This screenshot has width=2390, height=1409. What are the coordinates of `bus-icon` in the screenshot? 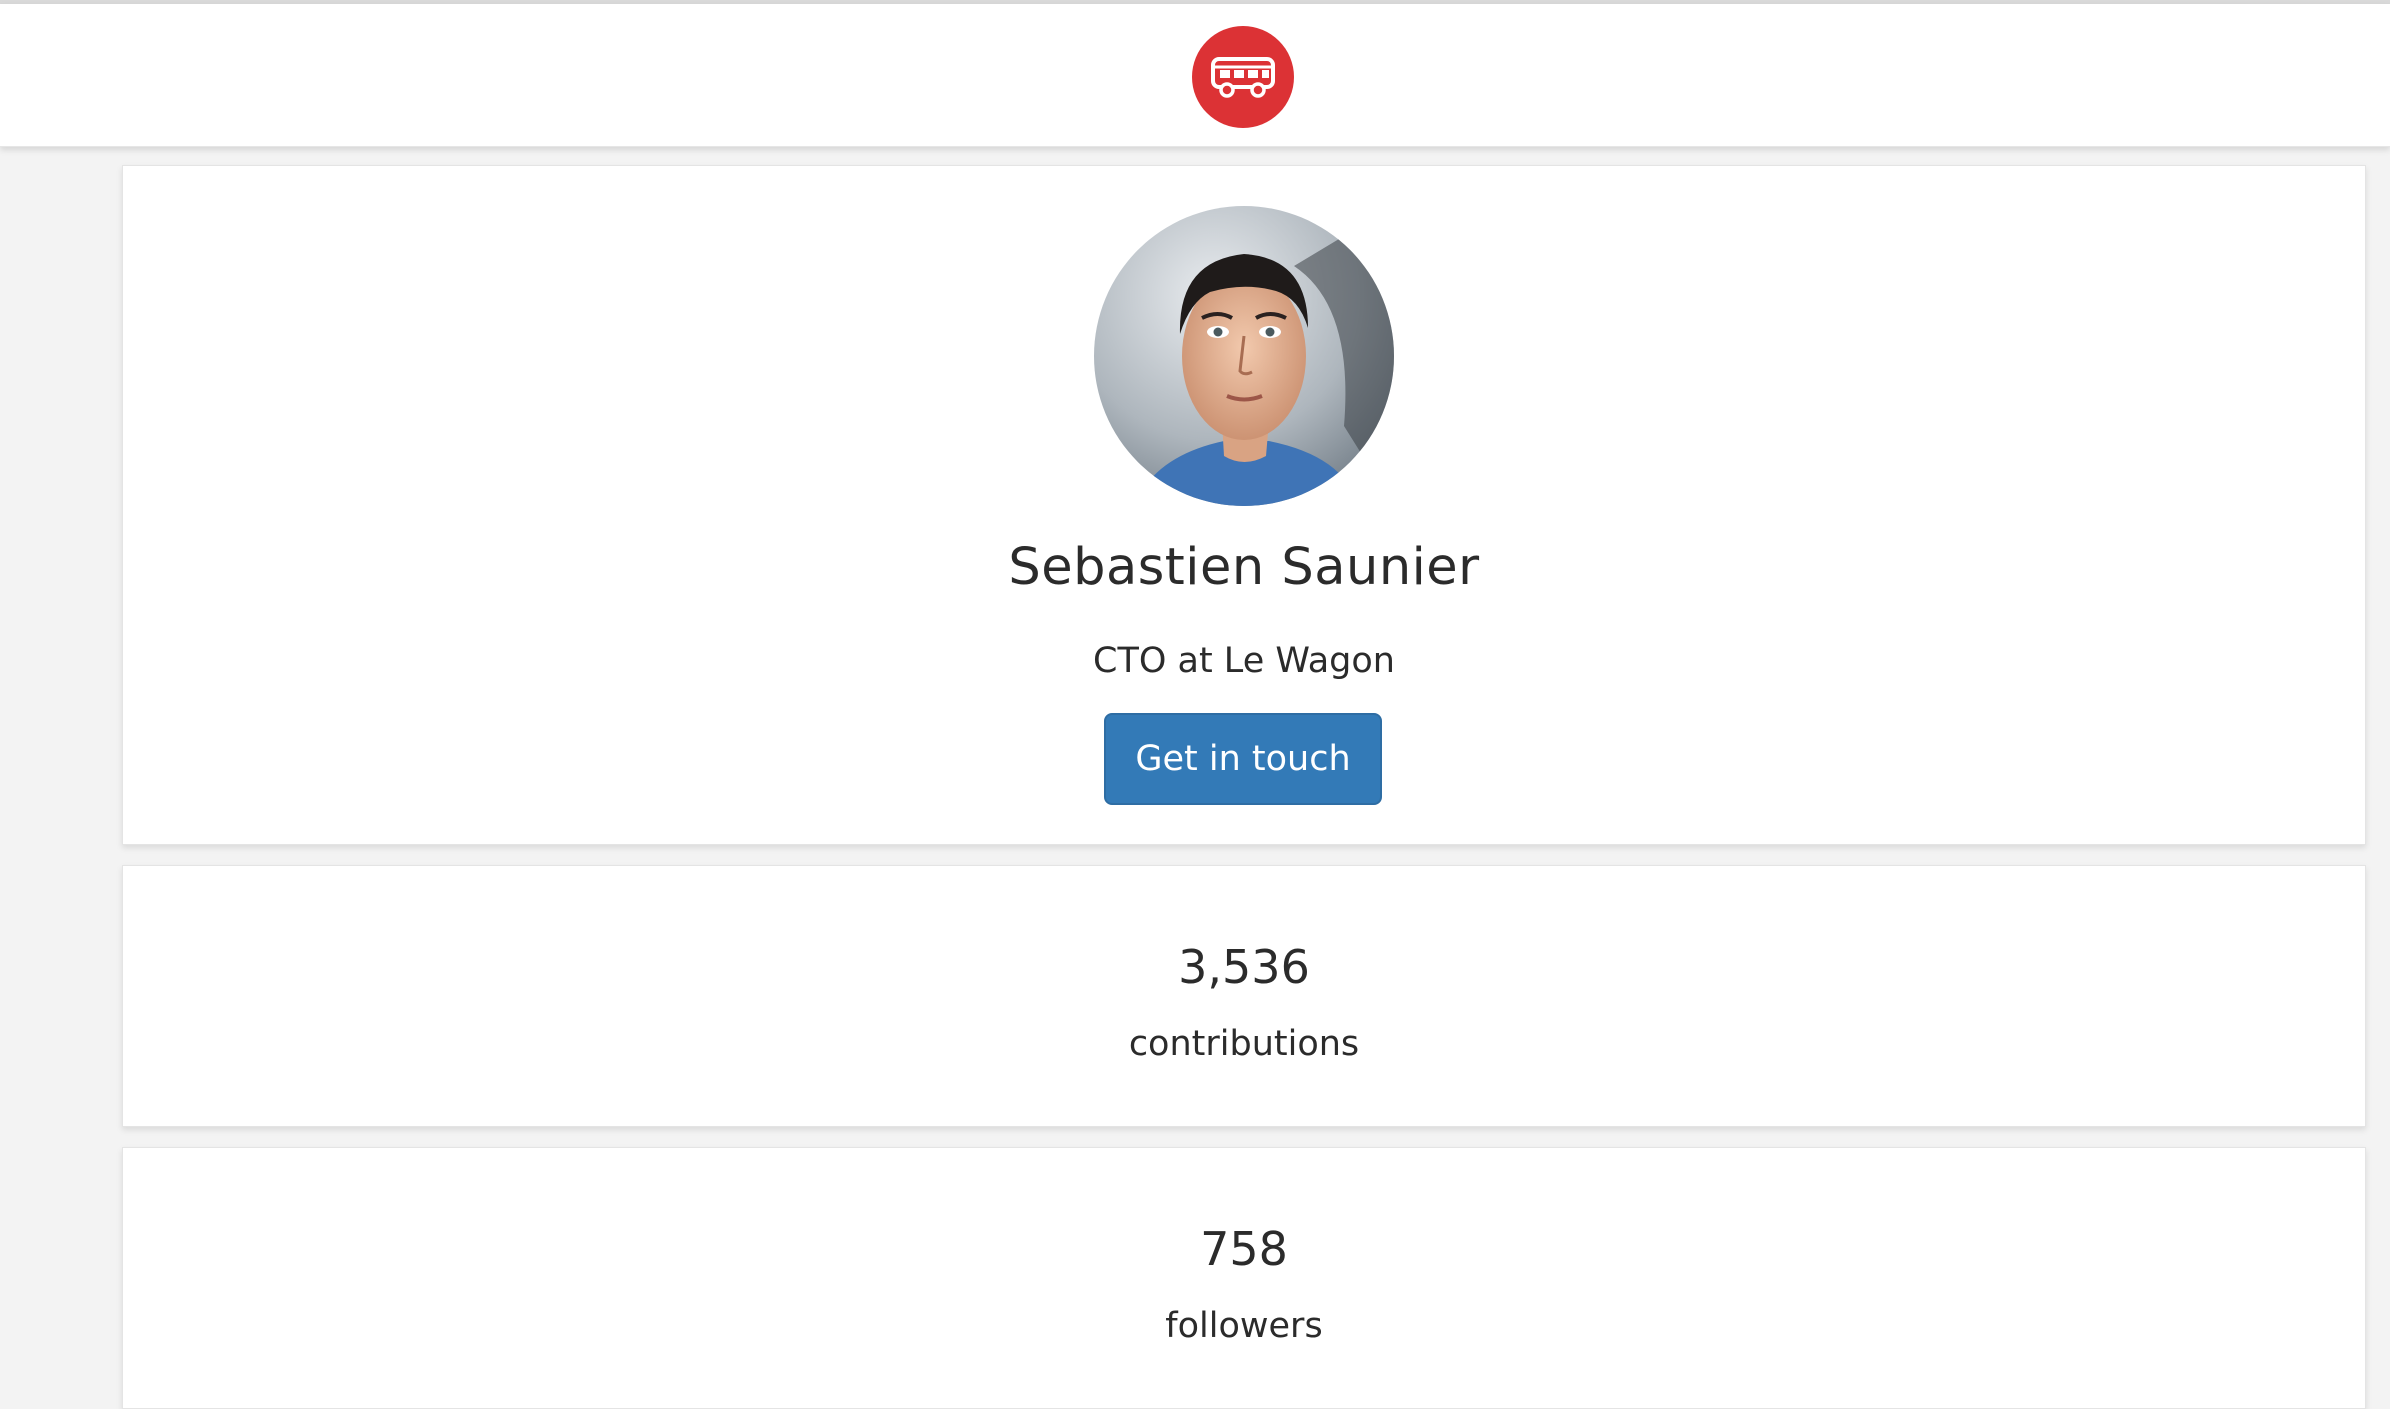 It's located at (1243, 77).